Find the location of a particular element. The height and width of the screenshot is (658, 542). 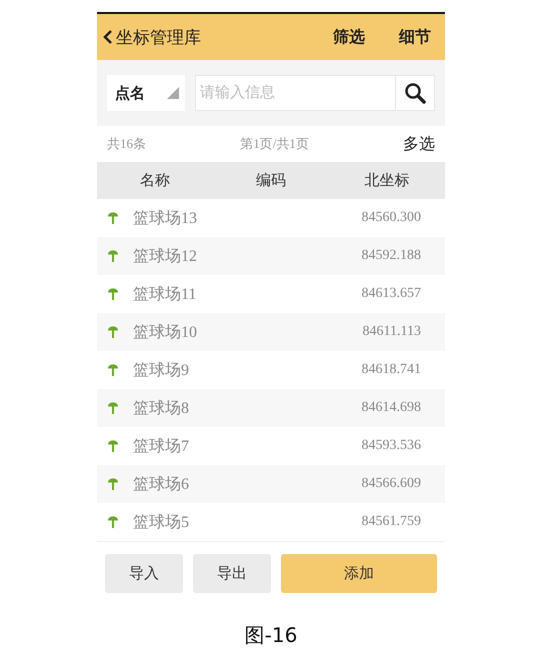

search-icon is located at coordinates (415, 93).